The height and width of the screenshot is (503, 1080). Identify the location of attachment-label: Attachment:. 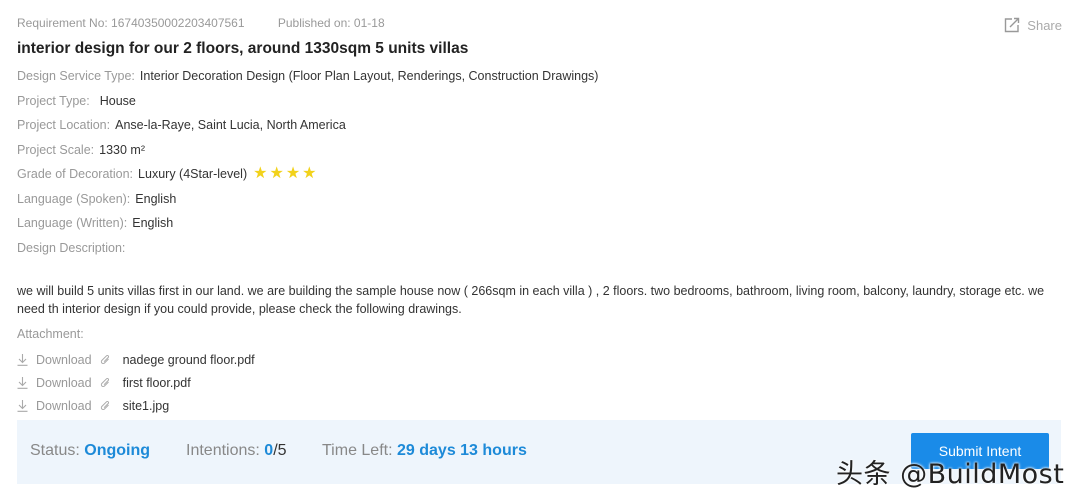
(50, 334).